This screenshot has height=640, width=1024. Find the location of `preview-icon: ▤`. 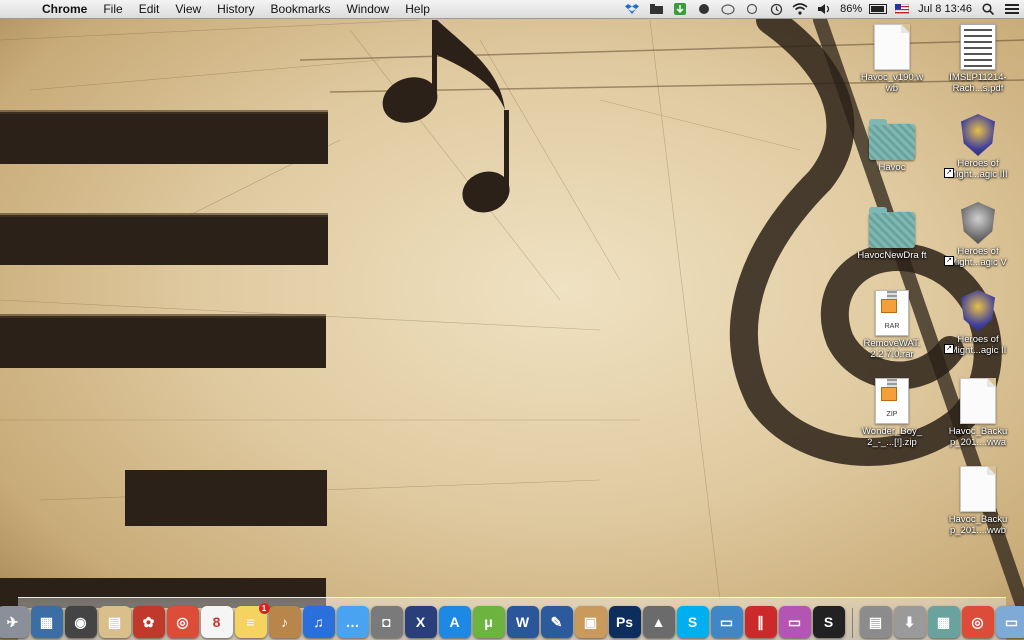

preview-icon: ▤ is located at coordinates (114, 622).